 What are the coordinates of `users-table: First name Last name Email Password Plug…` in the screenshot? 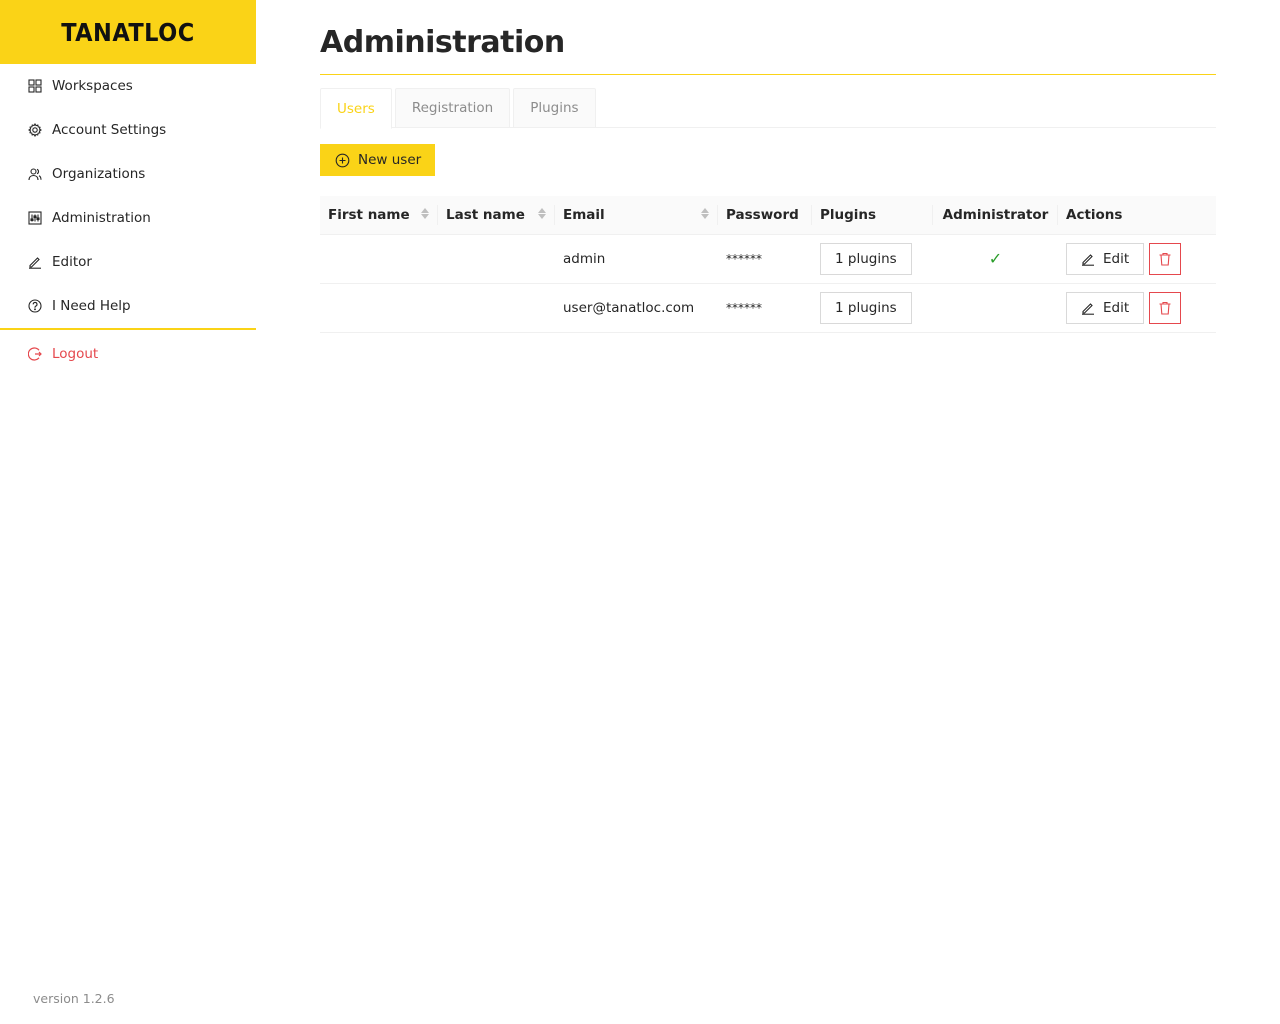 It's located at (768, 264).